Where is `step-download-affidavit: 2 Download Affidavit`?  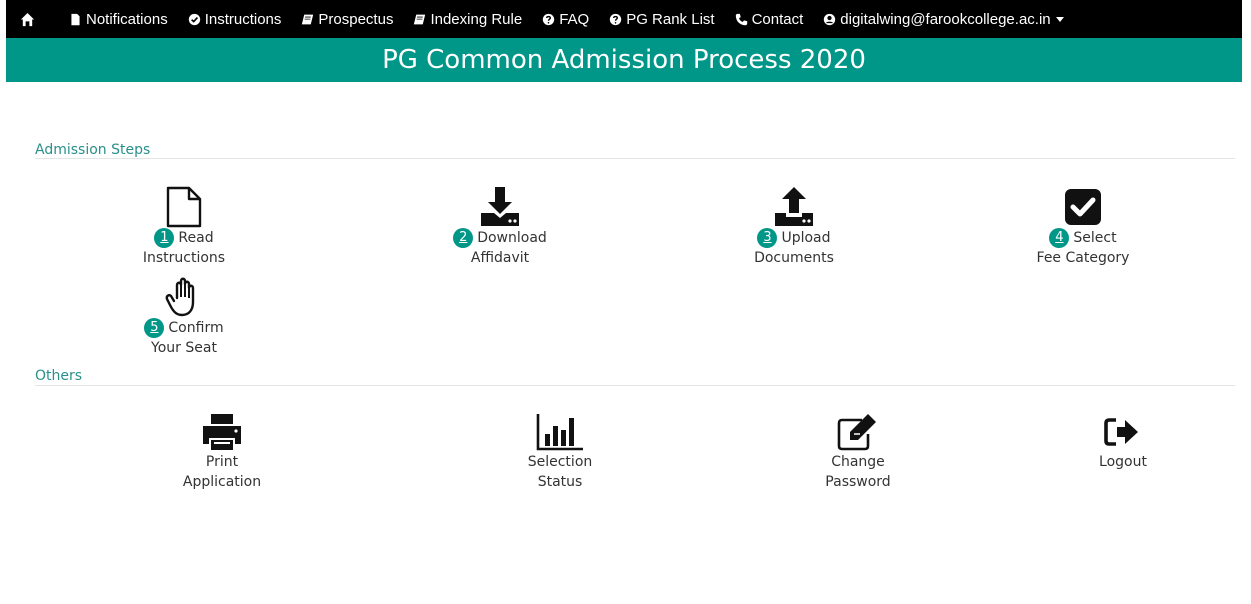
step-download-affidavit: 2 Download Affidavit is located at coordinates (500, 227).